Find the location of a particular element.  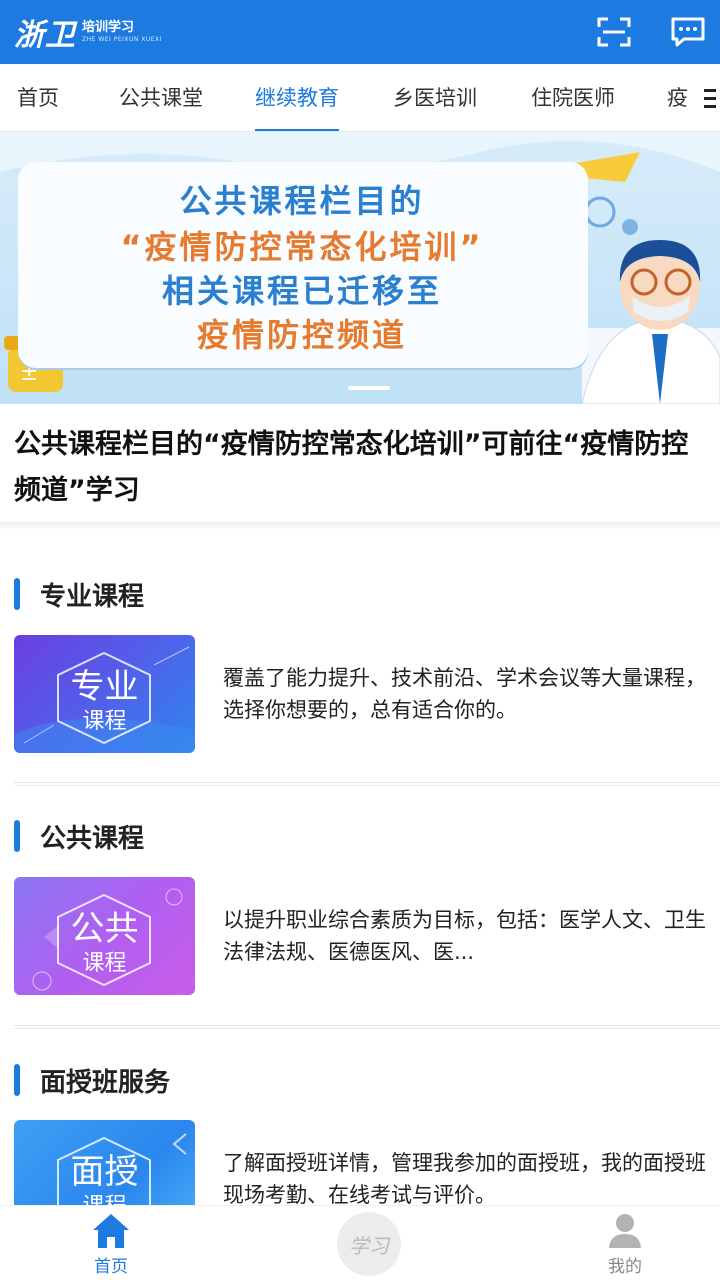

app-logo: 浙卫 培训学习 ZHE WEI PEIXUN XUEXI is located at coordinates (88, 32).